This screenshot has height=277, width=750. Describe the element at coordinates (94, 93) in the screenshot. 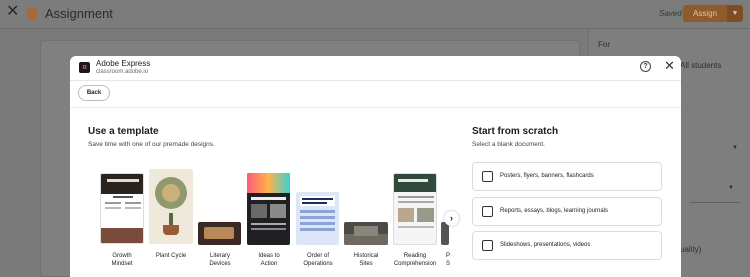

I see `back-button: Back` at that location.